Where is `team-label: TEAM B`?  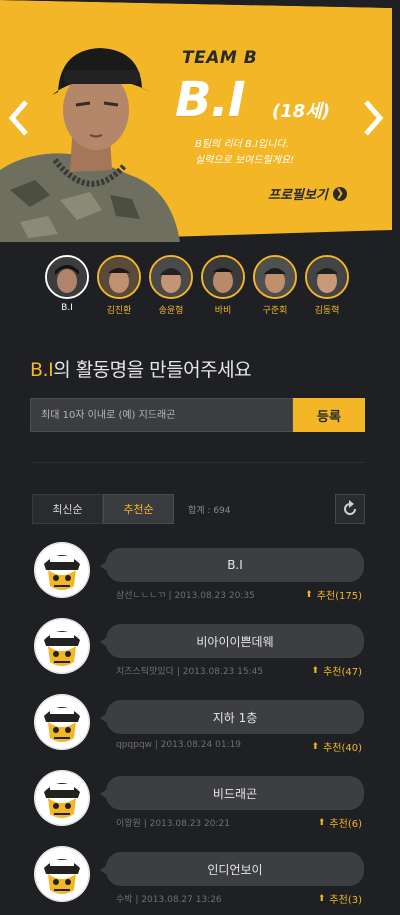
team-label: TEAM B is located at coordinates (220, 58).